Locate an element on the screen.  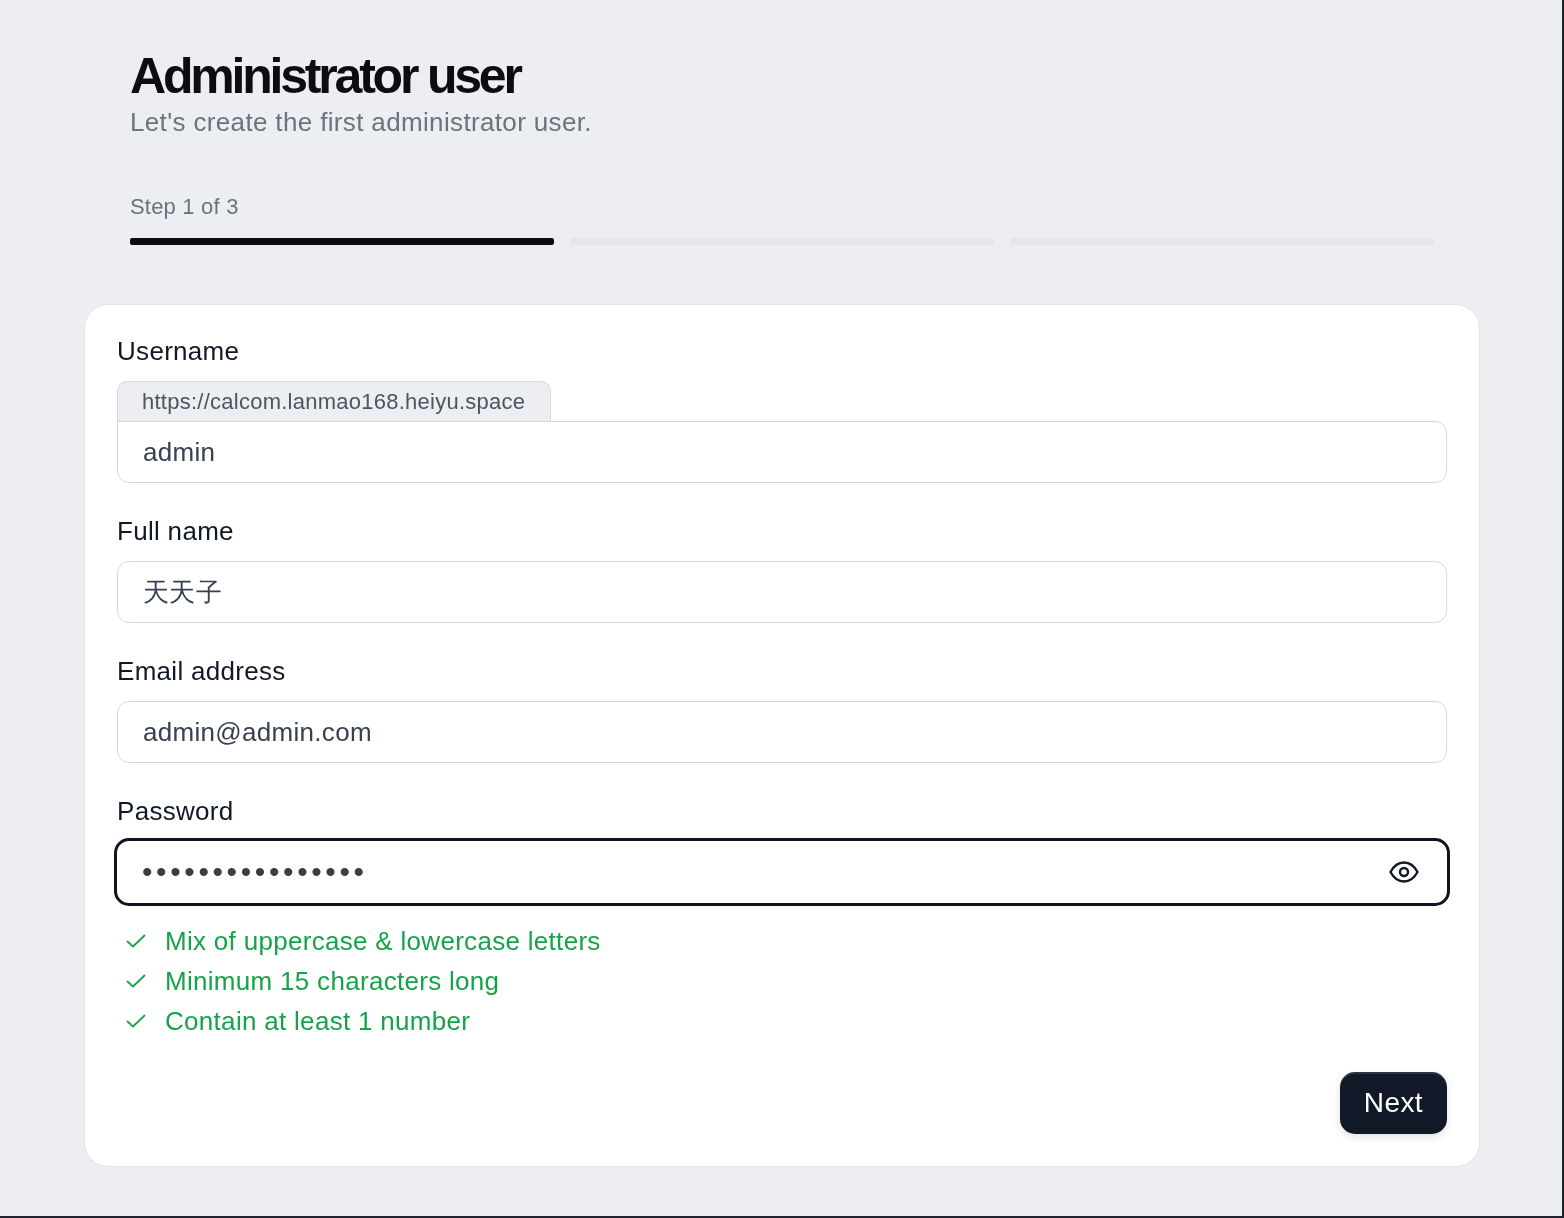
field-label: Full name is located at coordinates (175, 531).